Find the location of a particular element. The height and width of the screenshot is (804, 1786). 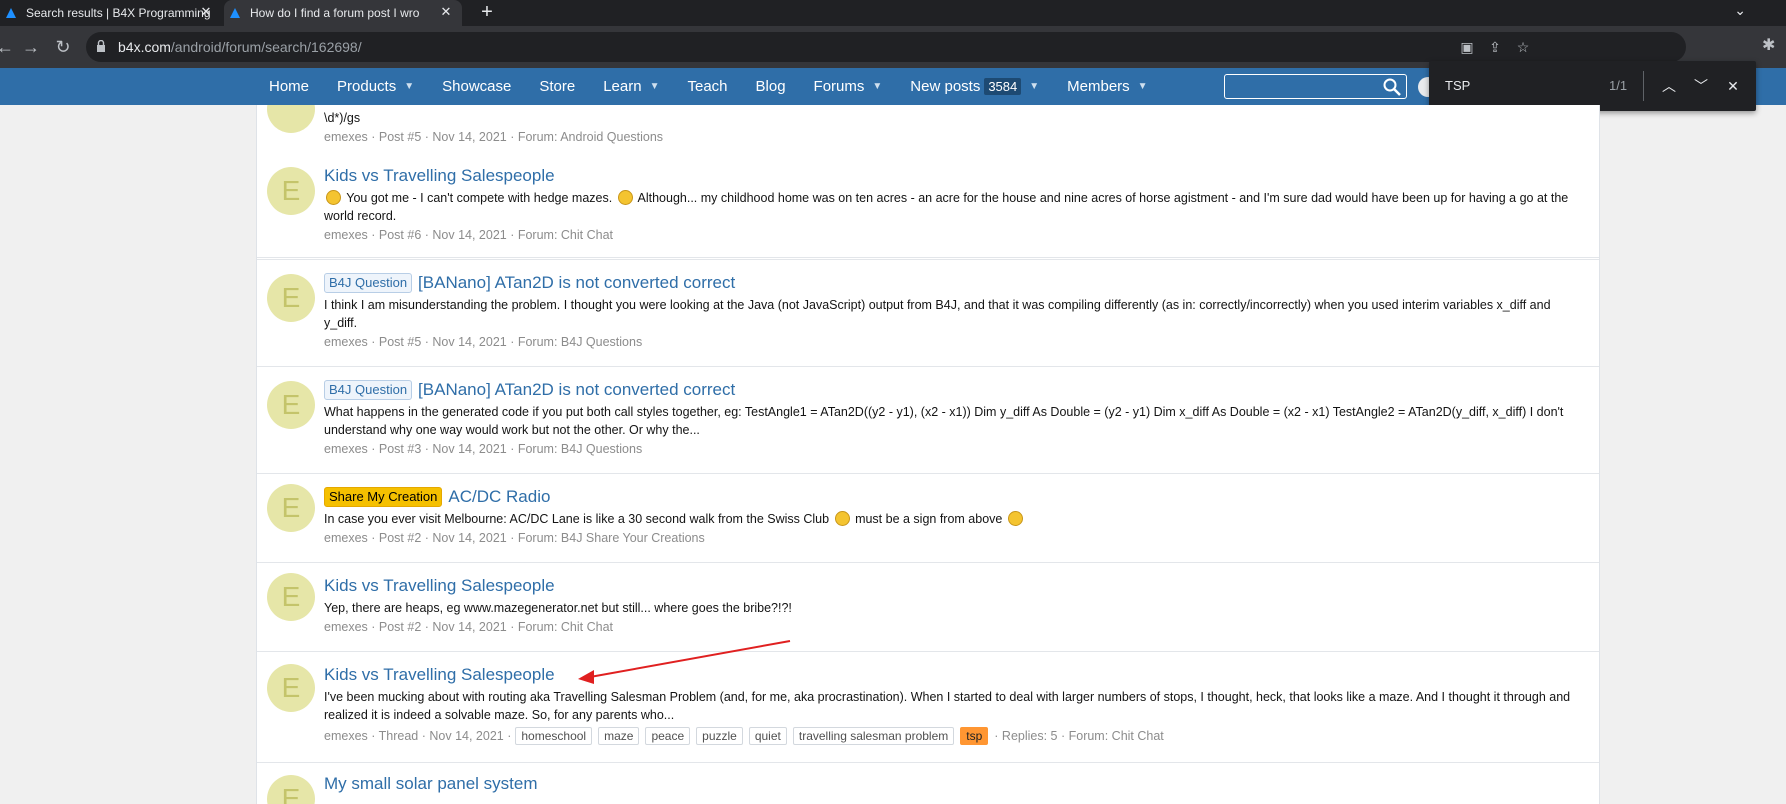

site-search-input is located at coordinates (1315, 86).